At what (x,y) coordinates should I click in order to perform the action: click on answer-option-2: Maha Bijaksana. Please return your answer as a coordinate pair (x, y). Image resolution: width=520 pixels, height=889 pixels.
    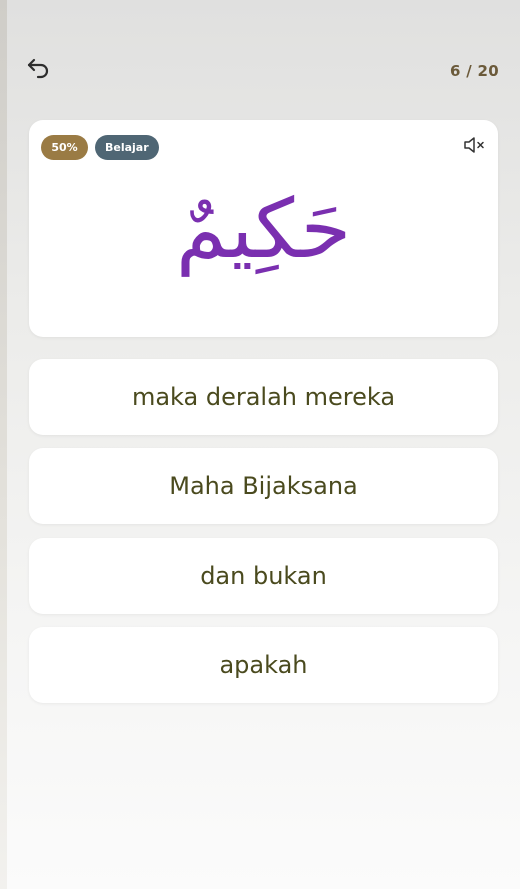
    Looking at the image, I should click on (263, 486).